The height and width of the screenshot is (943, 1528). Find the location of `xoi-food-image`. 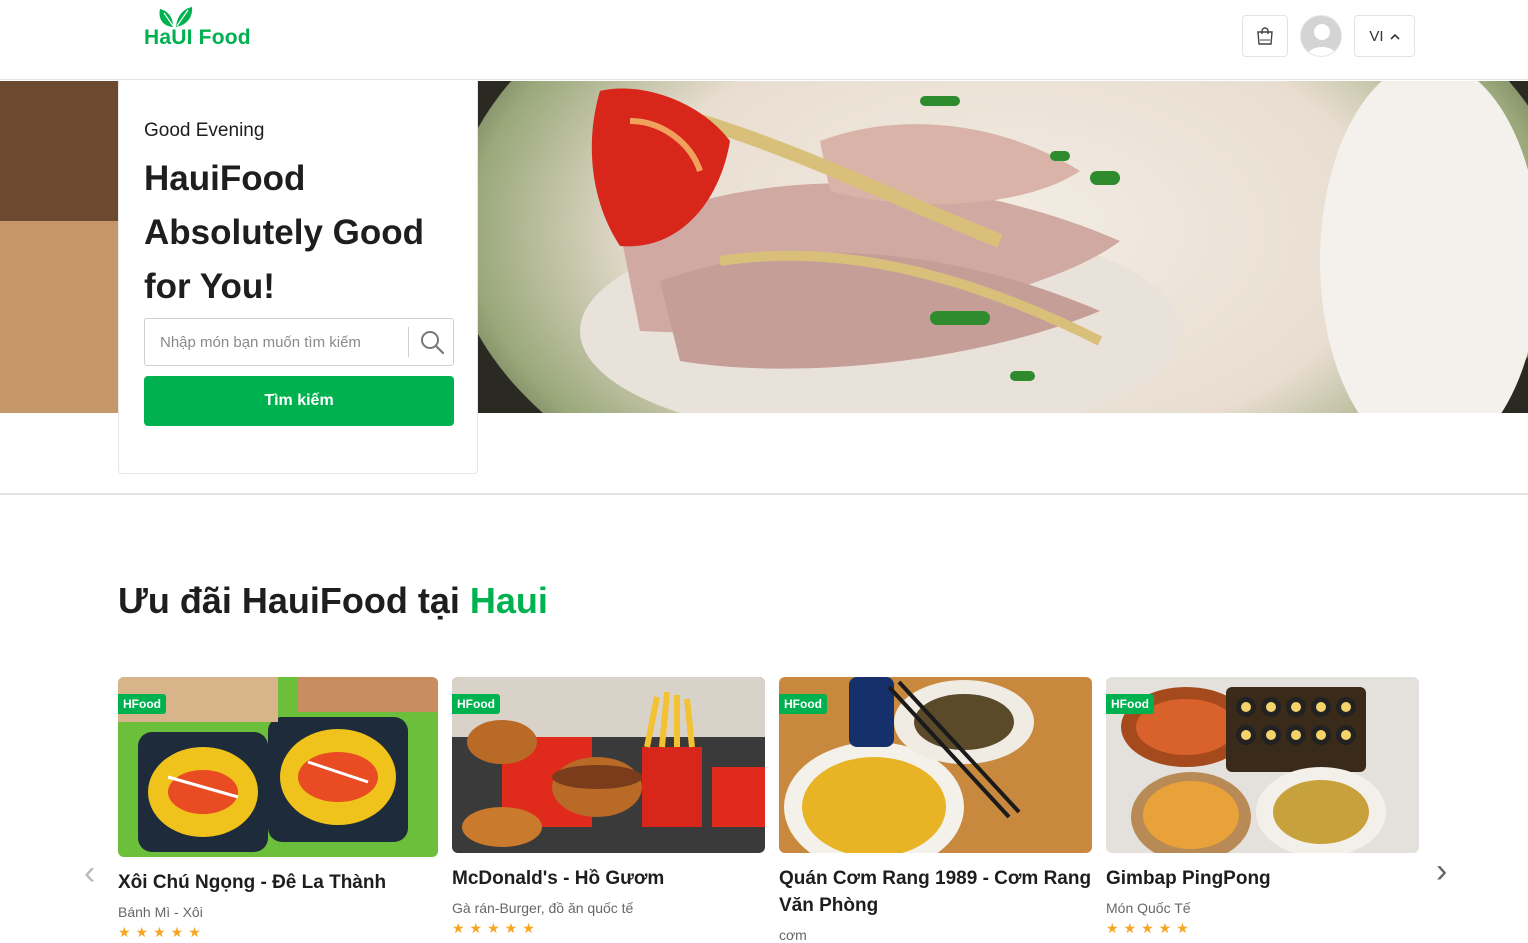

xoi-food-image is located at coordinates (278, 767).